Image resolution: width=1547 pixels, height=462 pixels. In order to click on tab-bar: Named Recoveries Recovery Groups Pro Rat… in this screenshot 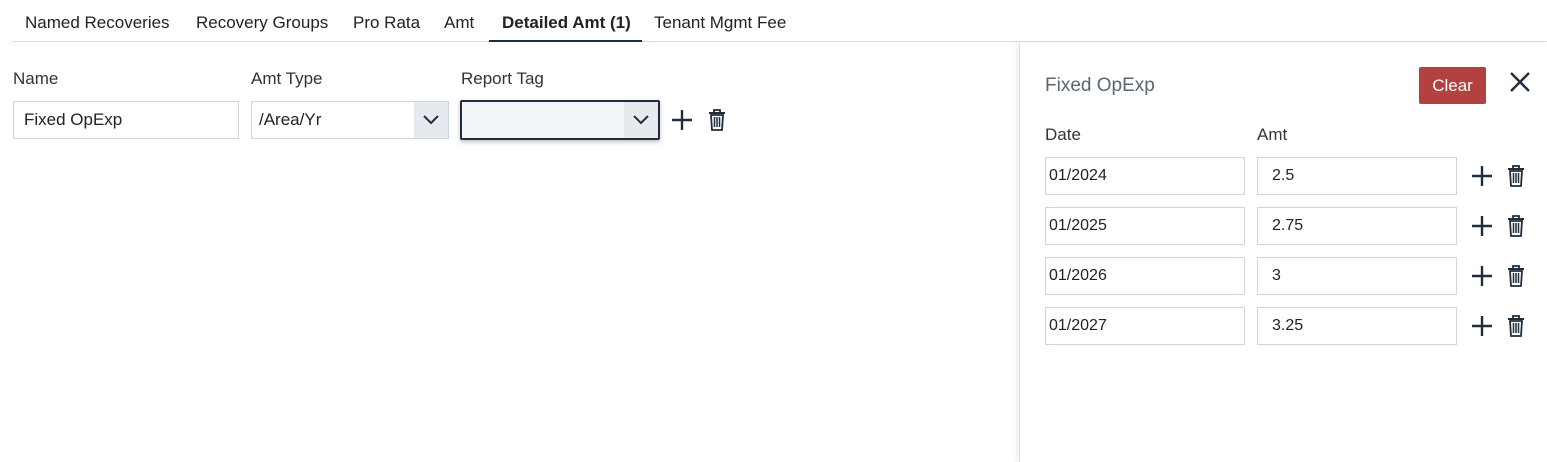, I will do `click(779, 21)`.